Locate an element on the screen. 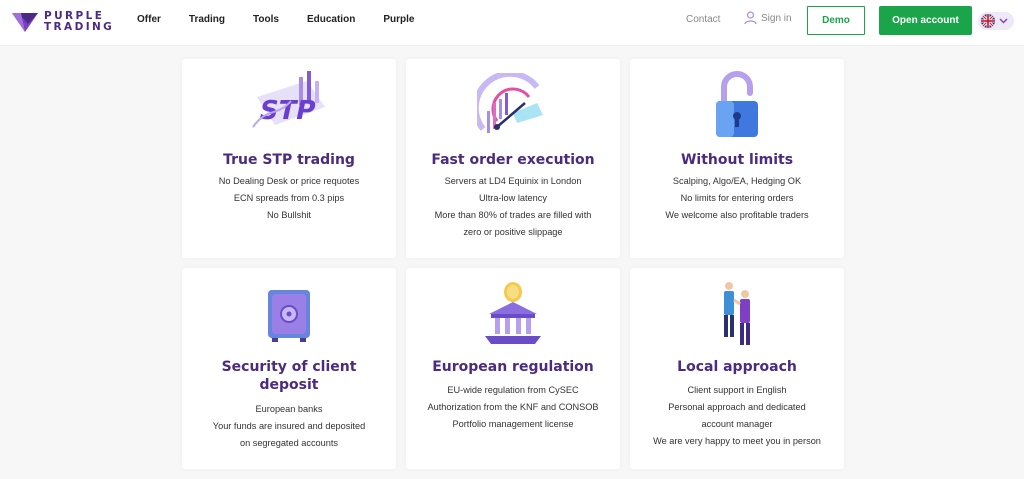  signin-label: Sign in is located at coordinates (776, 18).